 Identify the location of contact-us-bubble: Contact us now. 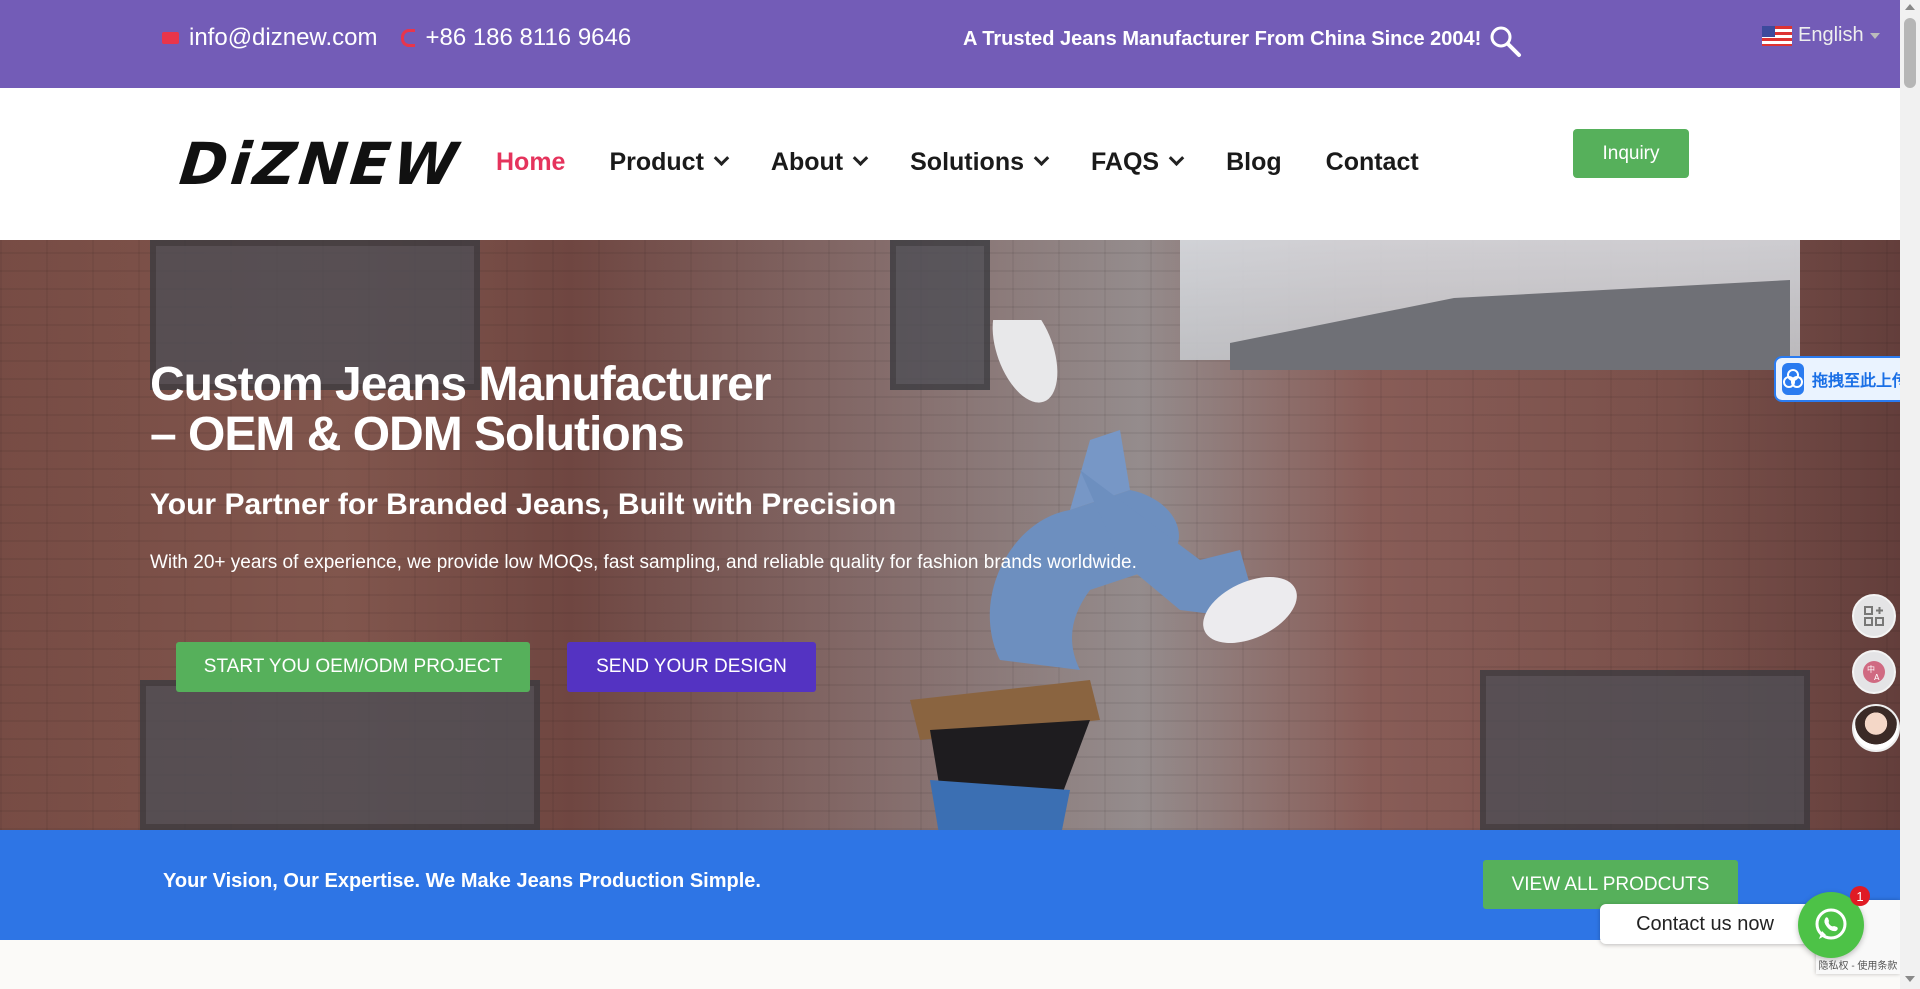
(1705, 924).